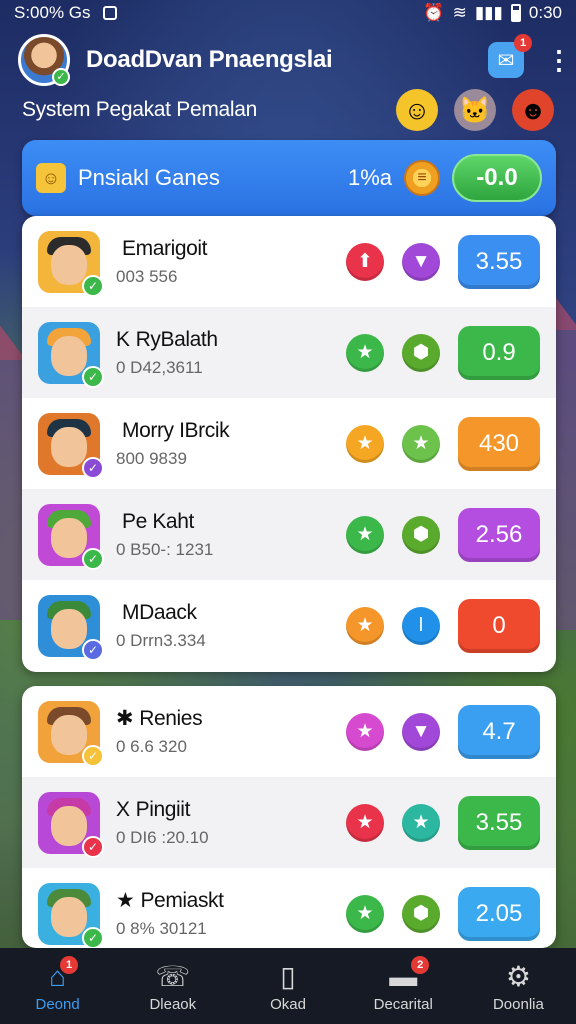  What do you see at coordinates (161, 640) in the screenshot?
I see `game-meta: 0 Drrn3.334` at bounding box center [161, 640].